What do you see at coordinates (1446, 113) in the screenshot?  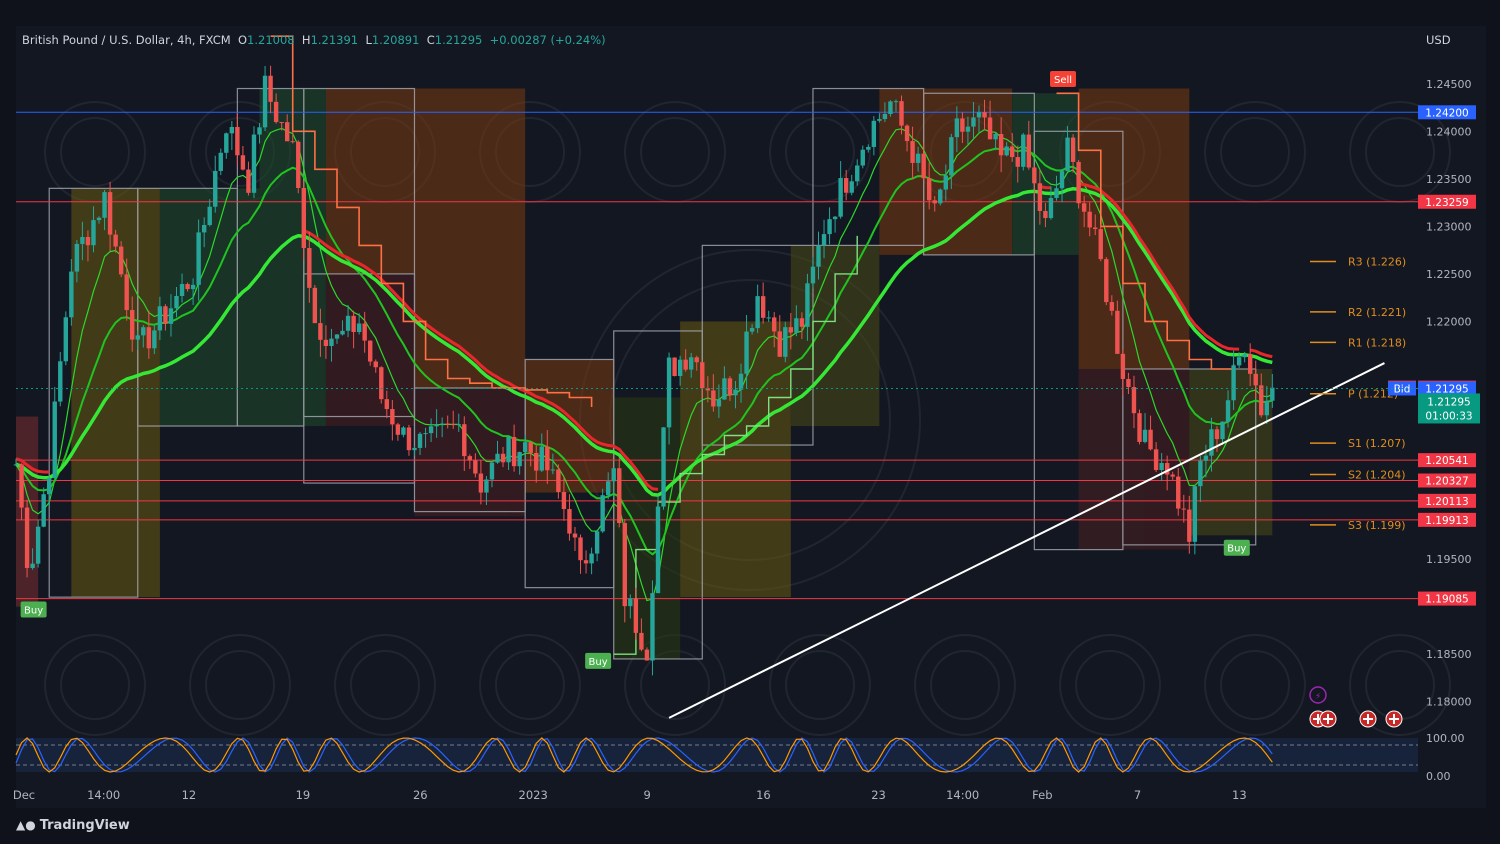 I see `price-tag-value: 1.24200` at bounding box center [1446, 113].